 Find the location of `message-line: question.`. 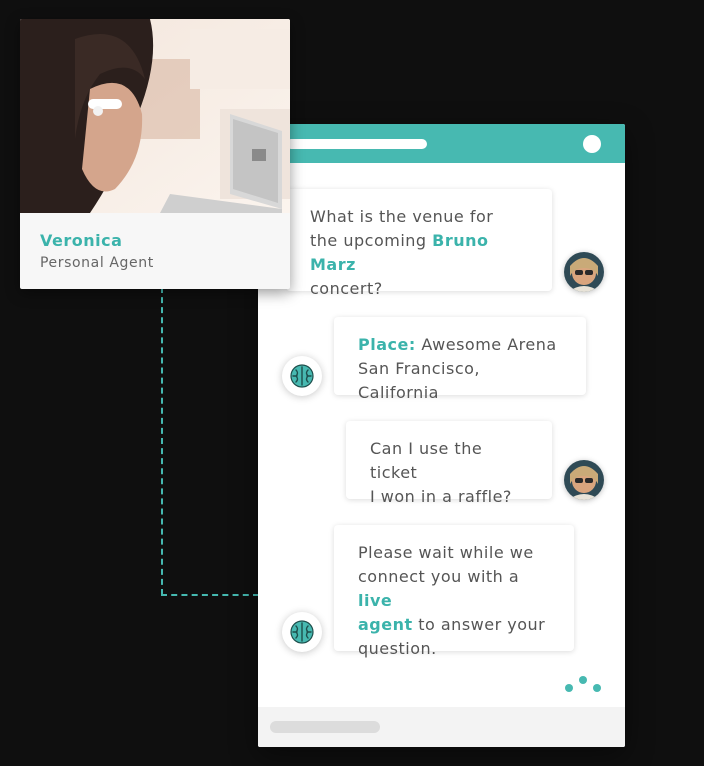

message-line: question. is located at coordinates (397, 648).